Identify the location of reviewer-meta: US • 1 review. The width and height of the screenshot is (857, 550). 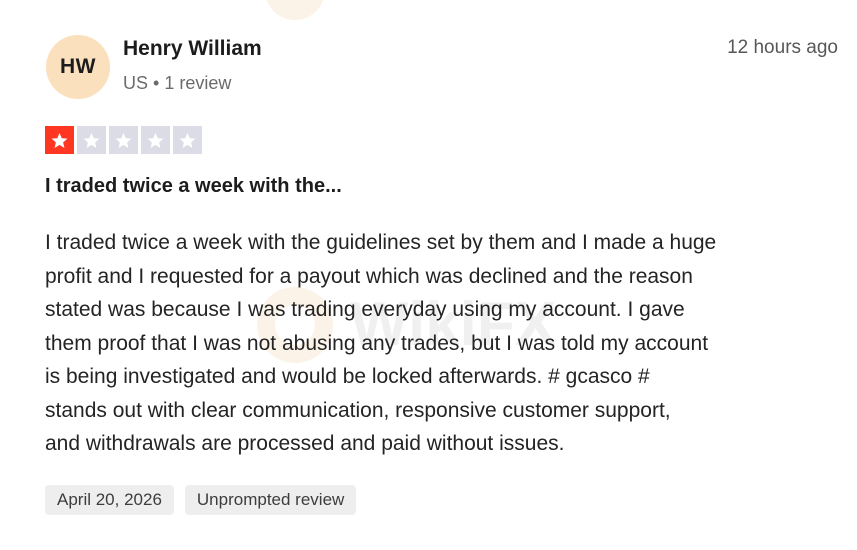
(177, 83).